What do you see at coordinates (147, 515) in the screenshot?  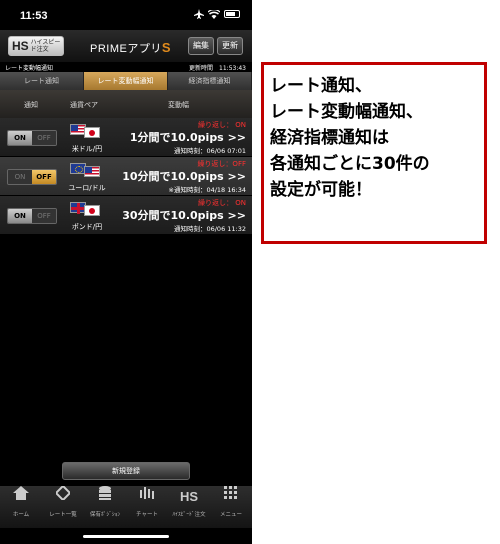 I see `nav-label: チャート` at bounding box center [147, 515].